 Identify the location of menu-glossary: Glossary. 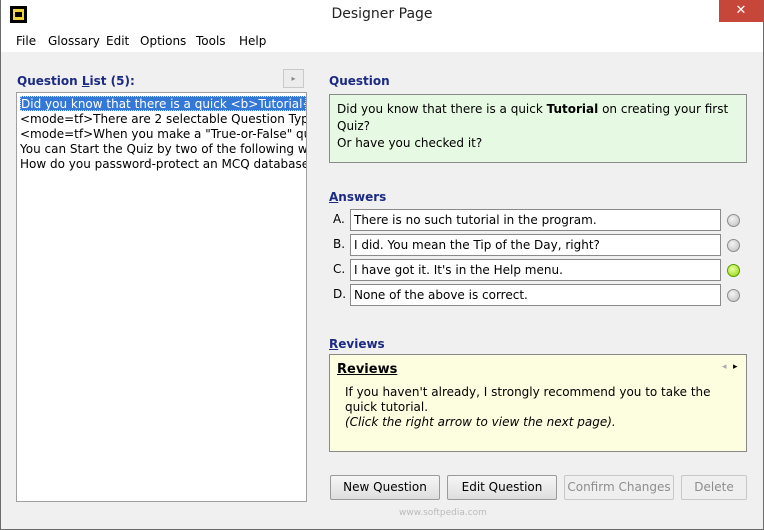
(74, 41).